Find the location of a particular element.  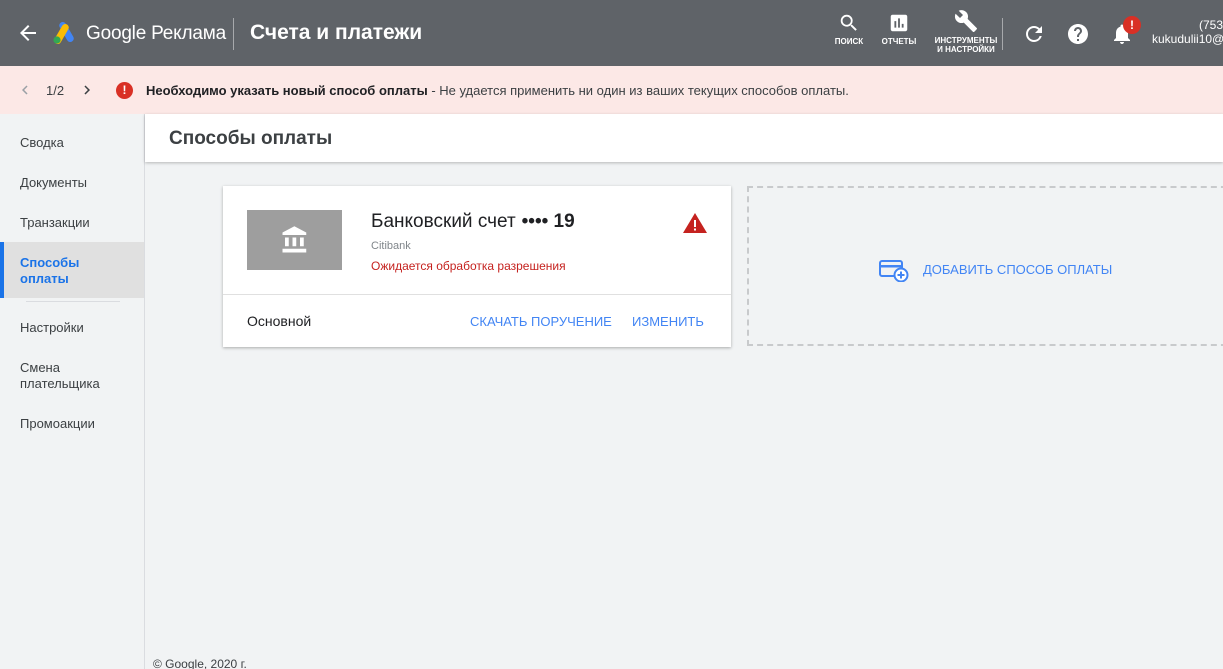

page-title: Счета и платежи is located at coordinates (336, 32).